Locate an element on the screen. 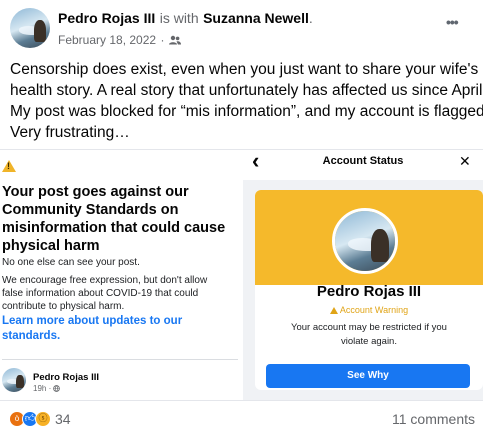 Image resolution: width=483 pixels, height=434 pixels. author-avatar-small is located at coordinates (14, 380).